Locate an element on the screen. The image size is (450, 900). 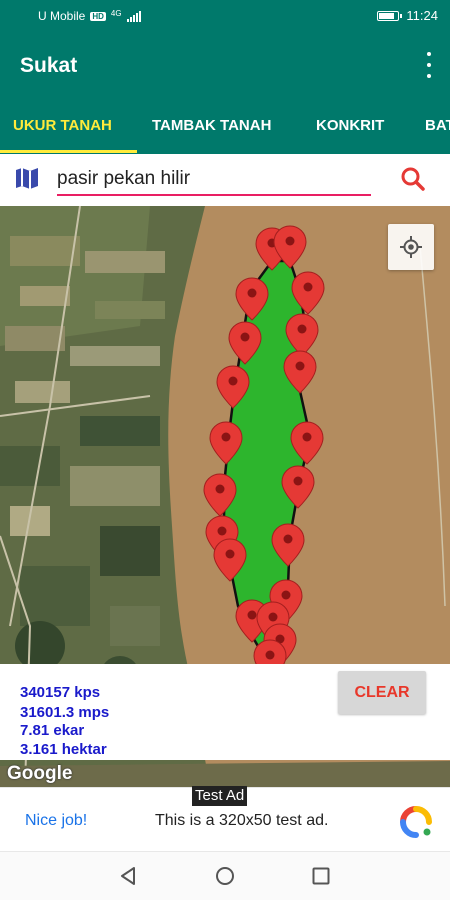
clock: 11:24 is located at coordinates (422, 15).